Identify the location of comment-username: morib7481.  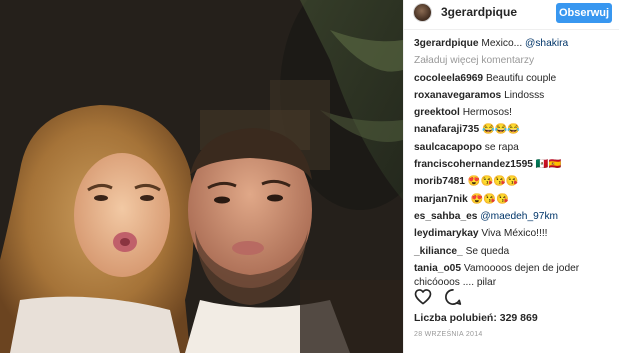
(439, 181).